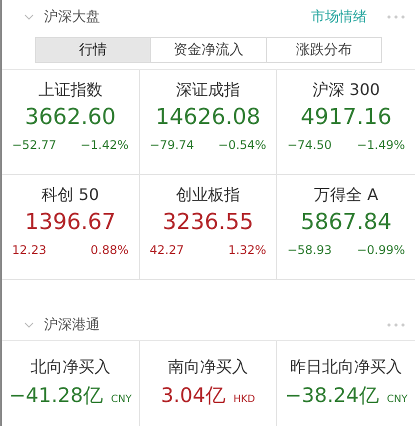  Describe the element at coordinates (244, 399) in the screenshot. I see `currency-label: HKD` at that location.